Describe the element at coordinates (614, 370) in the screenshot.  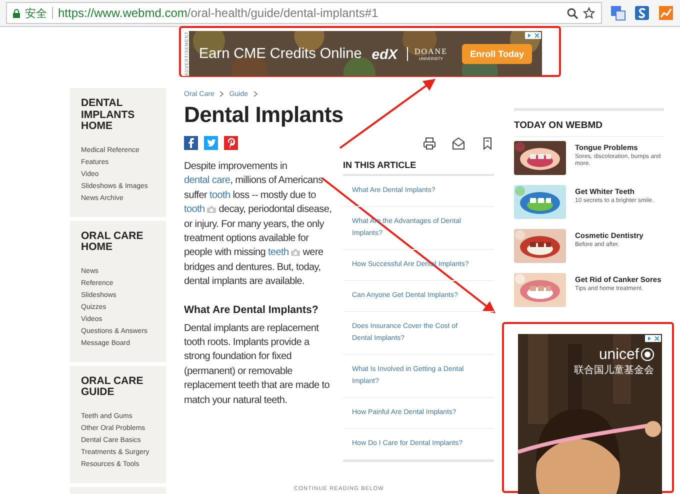
I see `ad-tagline: 联合国儿童基金会` at that location.